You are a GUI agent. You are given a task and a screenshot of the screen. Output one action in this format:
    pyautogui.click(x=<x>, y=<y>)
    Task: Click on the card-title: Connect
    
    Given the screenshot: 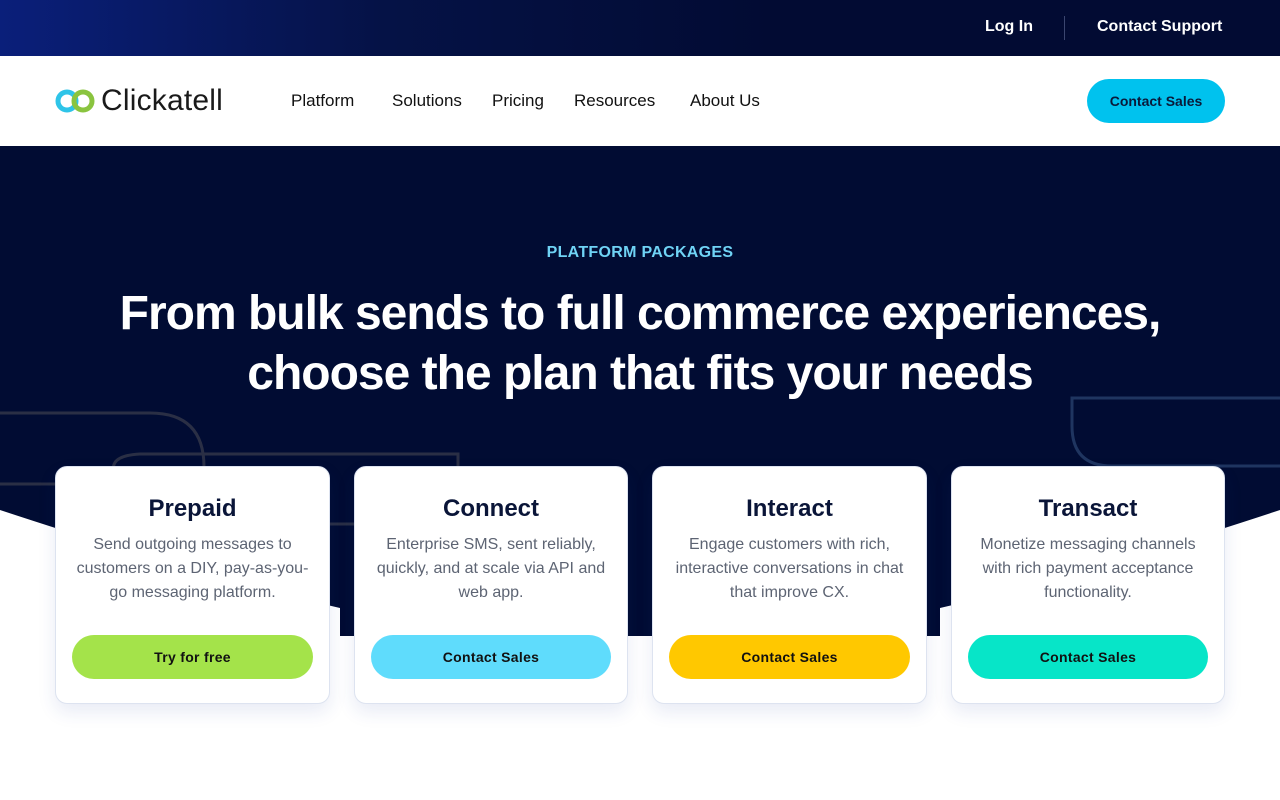 What is the action you would take?
    pyautogui.click(x=491, y=508)
    